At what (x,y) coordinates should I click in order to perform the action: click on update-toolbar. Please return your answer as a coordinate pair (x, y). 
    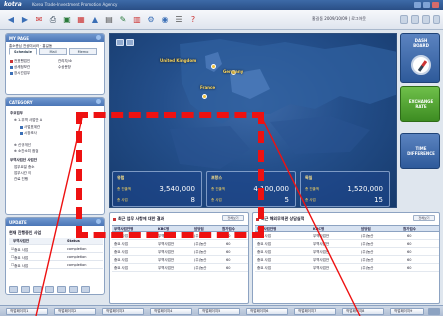
    Looking at the image, I should click on (56, 290).